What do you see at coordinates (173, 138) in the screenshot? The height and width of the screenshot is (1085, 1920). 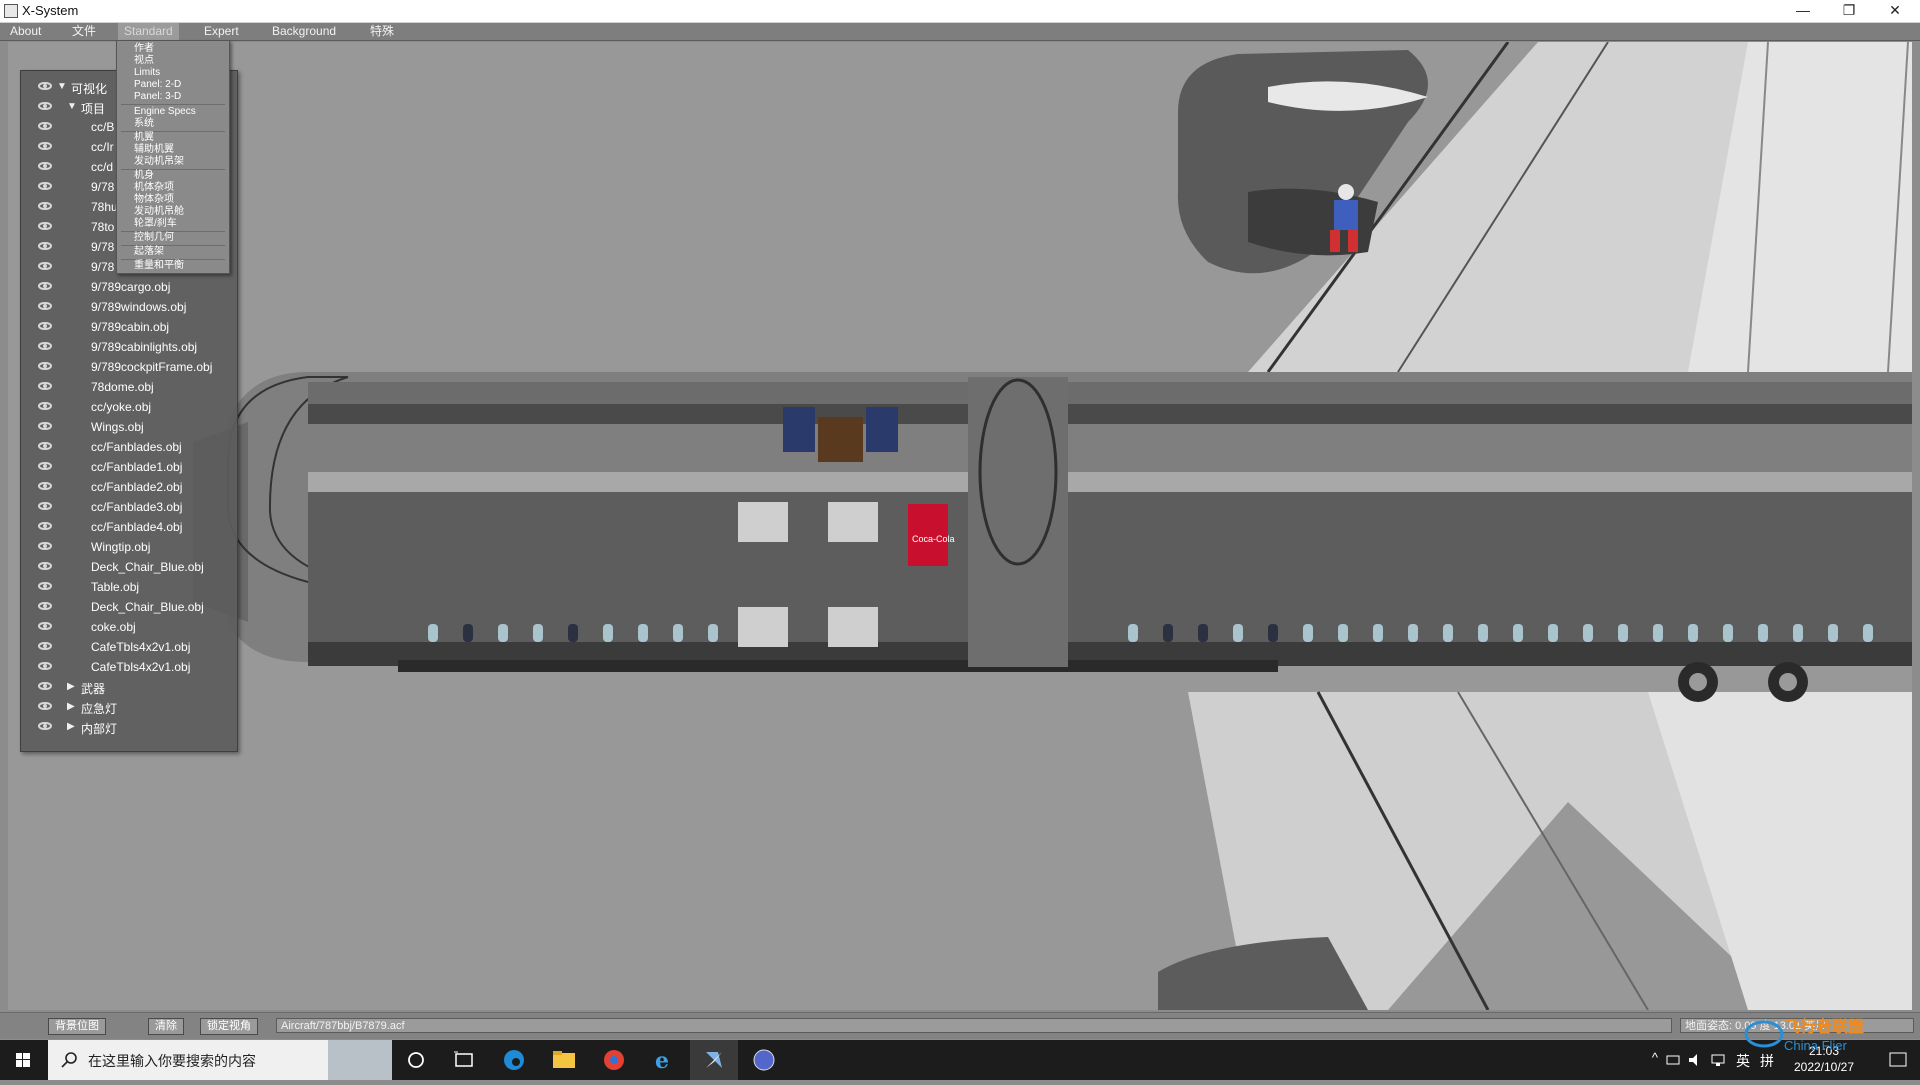 I see `menu-item-wings: 机翼` at bounding box center [173, 138].